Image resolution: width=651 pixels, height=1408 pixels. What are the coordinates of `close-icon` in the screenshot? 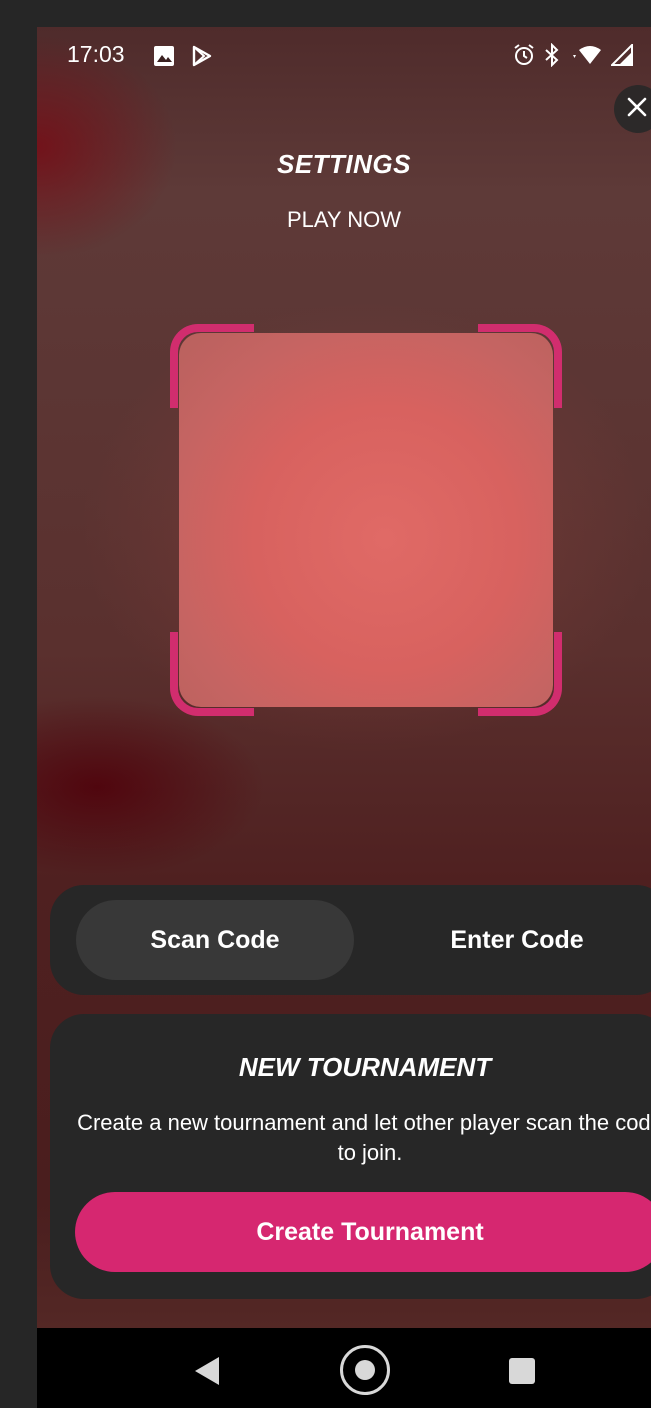 It's located at (637, 109).